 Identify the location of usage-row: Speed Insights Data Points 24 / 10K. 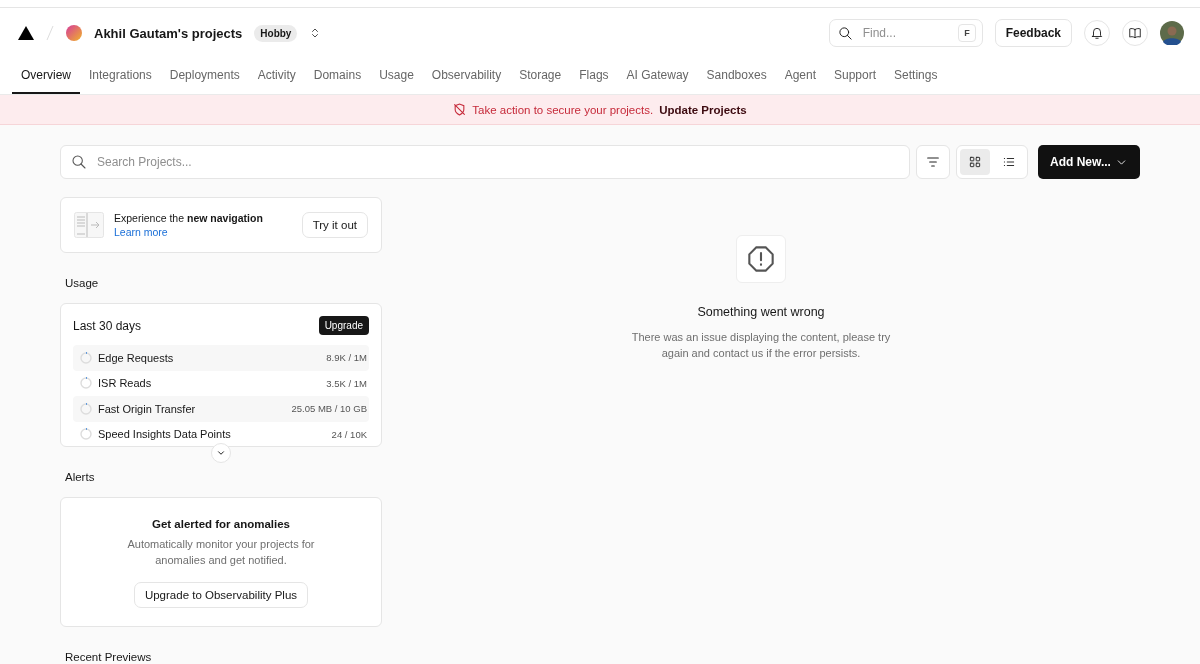
(221, 434).